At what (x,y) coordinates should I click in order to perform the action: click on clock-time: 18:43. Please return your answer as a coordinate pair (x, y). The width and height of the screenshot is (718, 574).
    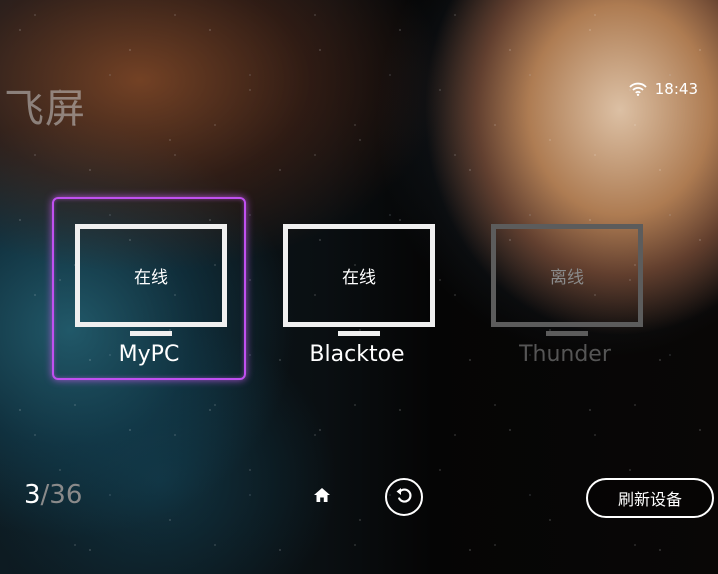
    Looking at the image, I should click on (676, 89).